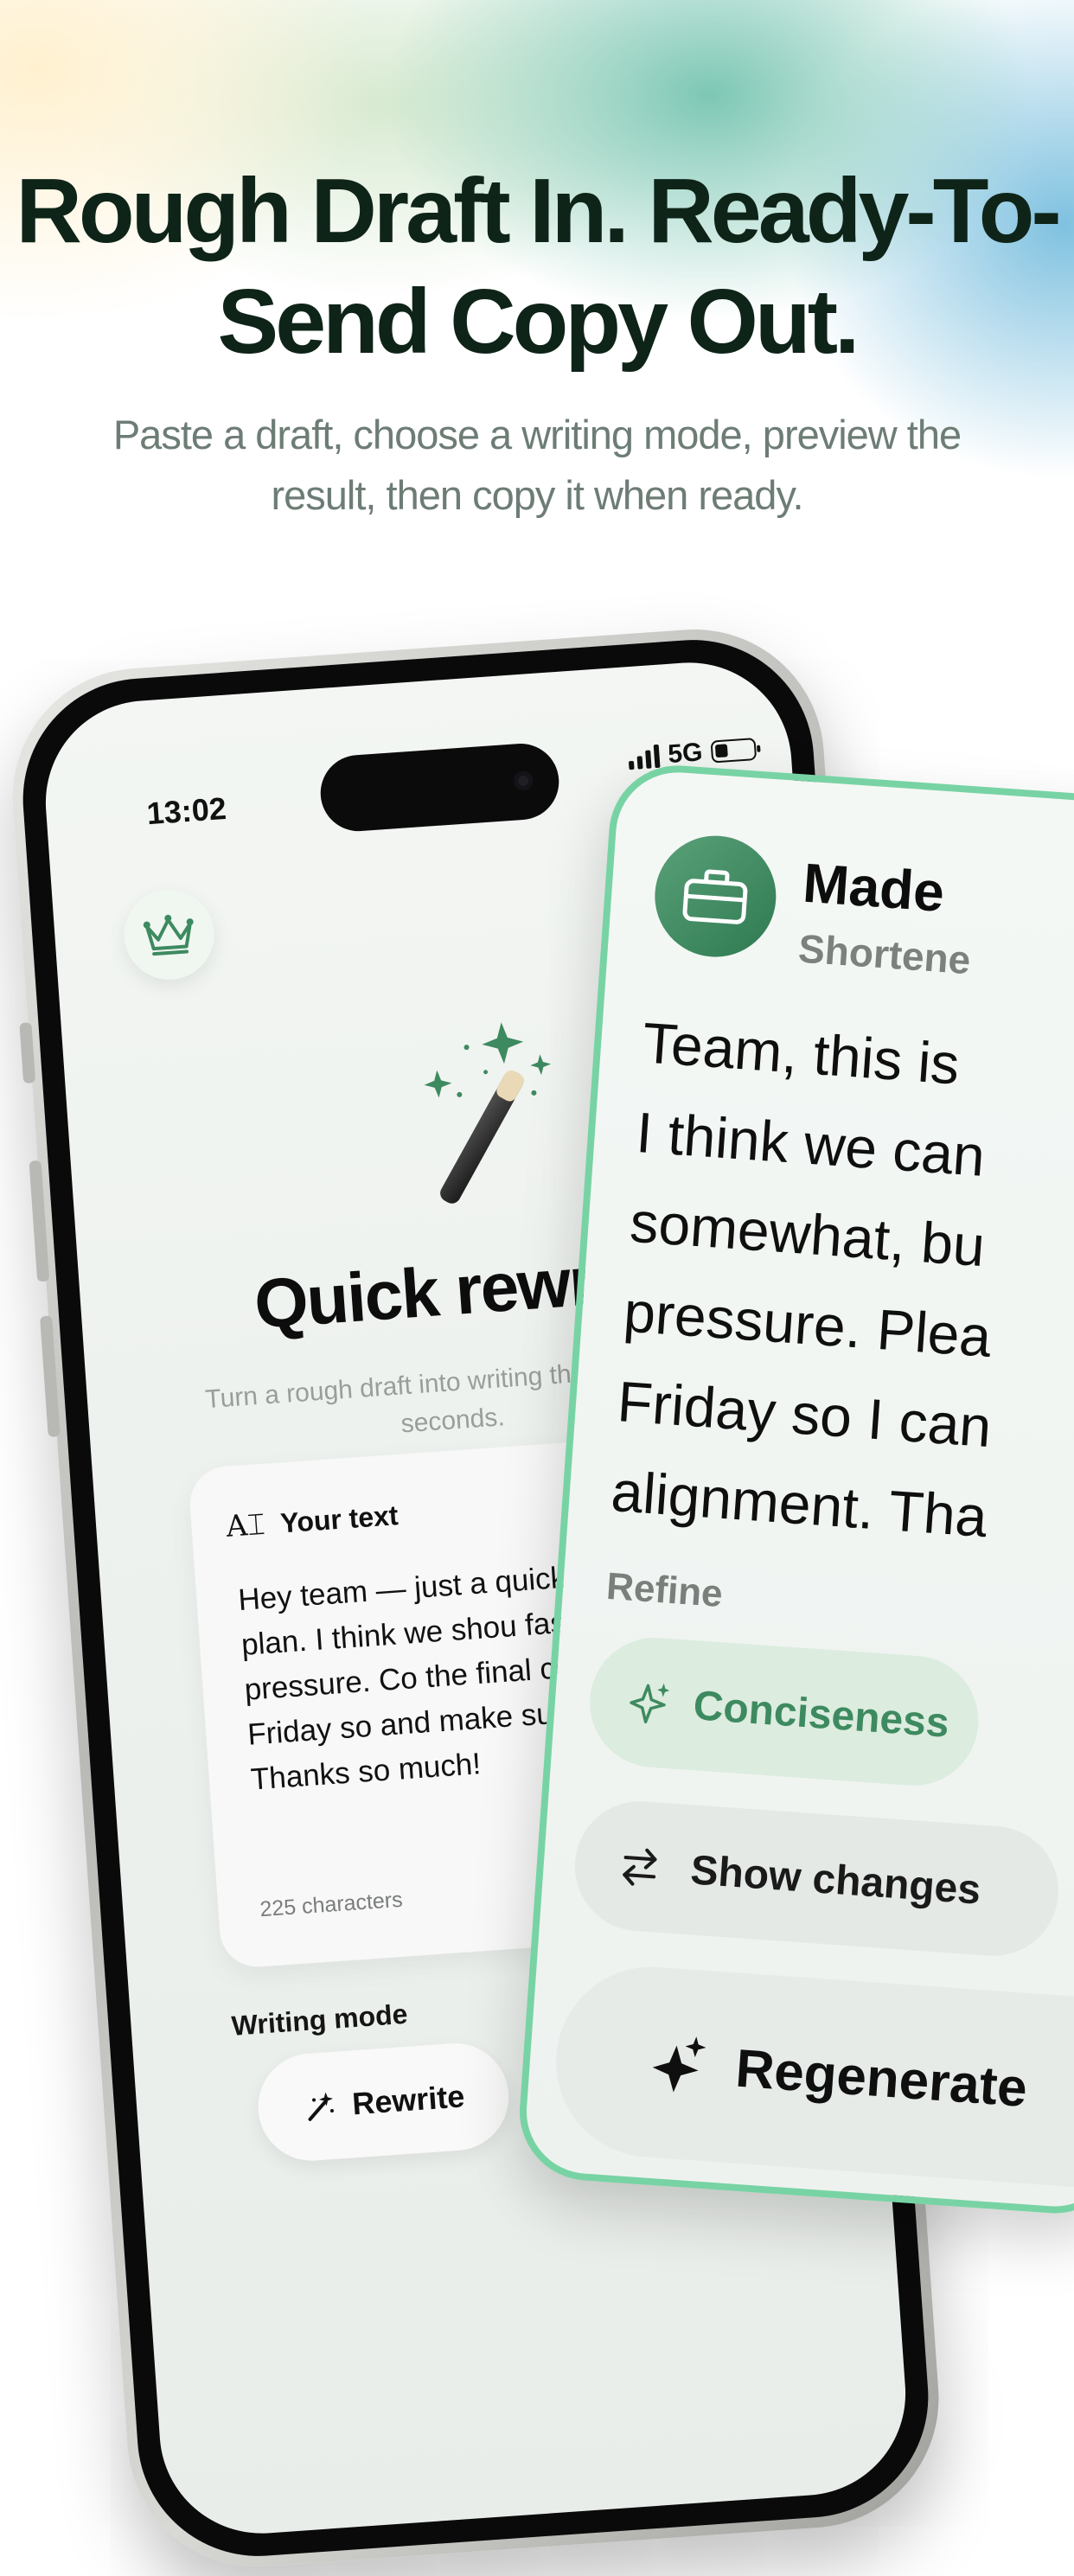 The height and width of the screenshot is (2576, 1074). I want to click on status-time: 13:02, so click(186, 810).